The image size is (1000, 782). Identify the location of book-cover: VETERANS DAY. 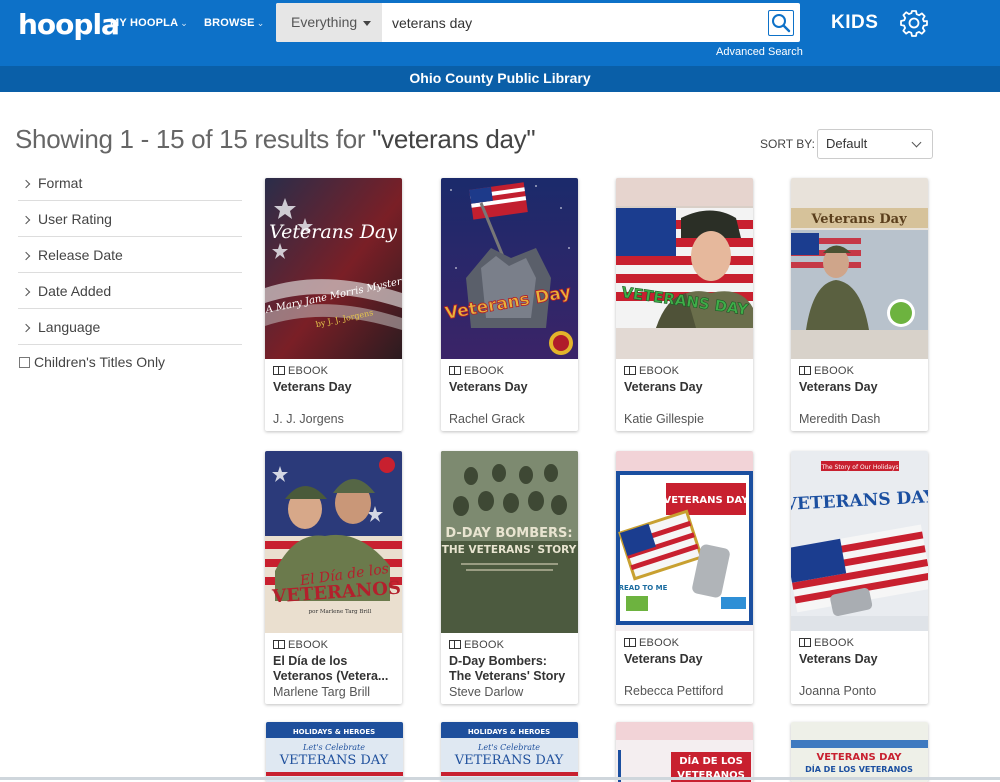
(684, 268).